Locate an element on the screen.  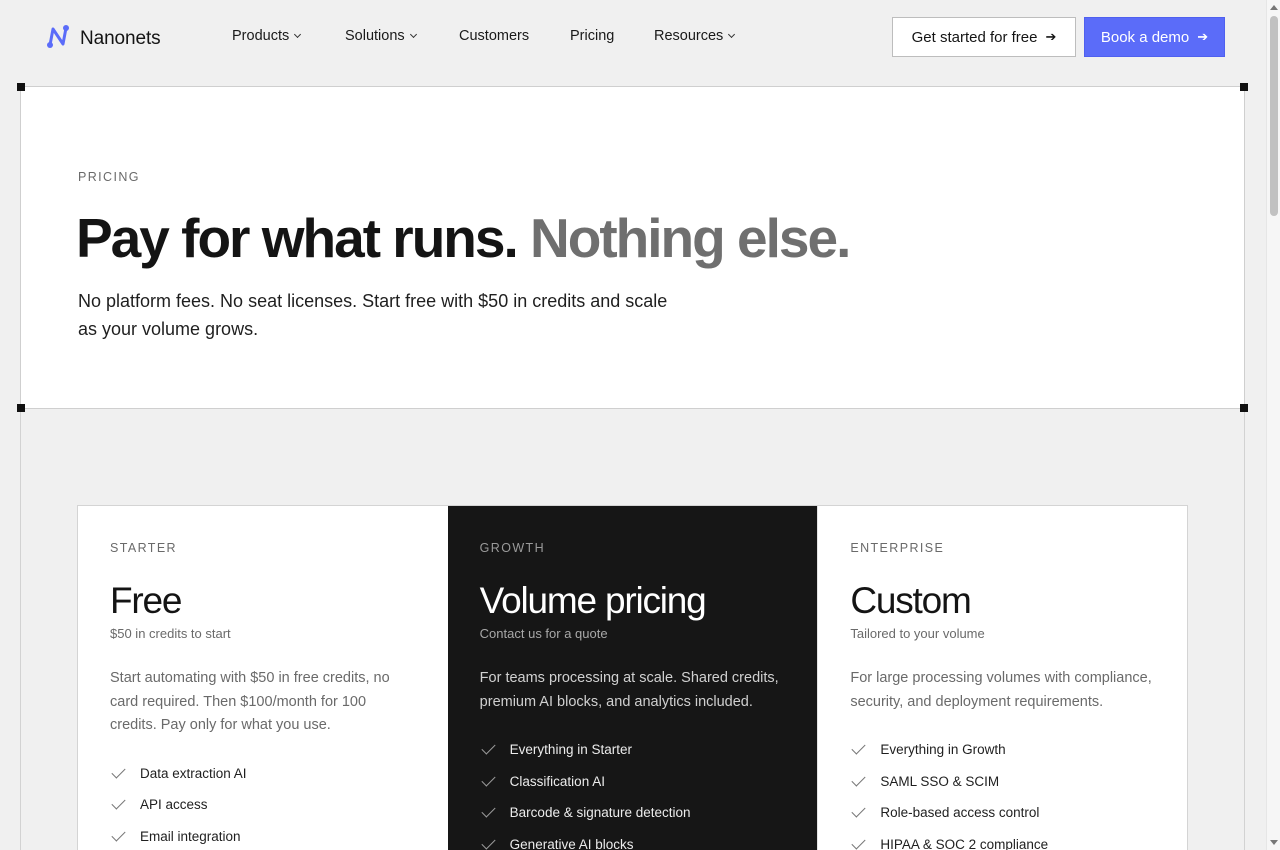
nav-item-label: Resources is located at coordinates (689, 36).